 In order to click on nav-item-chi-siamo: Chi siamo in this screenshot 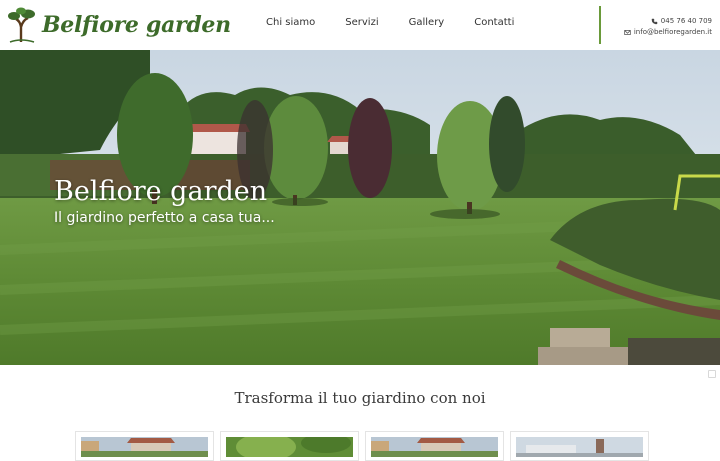, I will do `click(290, 22)`.